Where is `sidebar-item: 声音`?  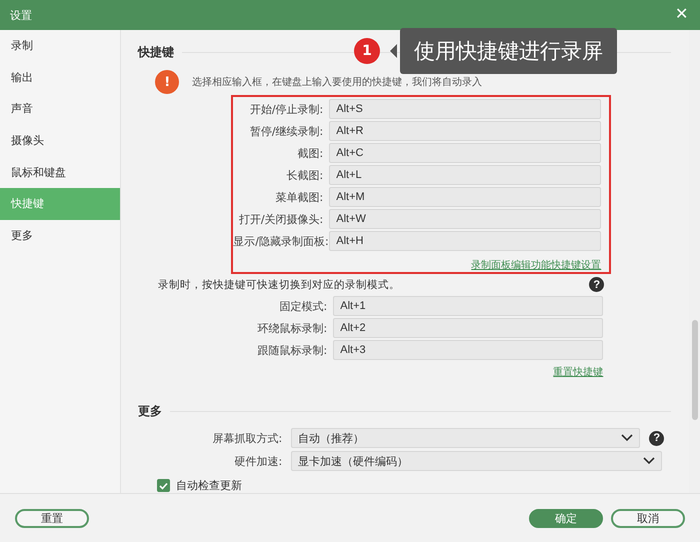
sidebar-item: 声音 is located at coordinates (60, 109).